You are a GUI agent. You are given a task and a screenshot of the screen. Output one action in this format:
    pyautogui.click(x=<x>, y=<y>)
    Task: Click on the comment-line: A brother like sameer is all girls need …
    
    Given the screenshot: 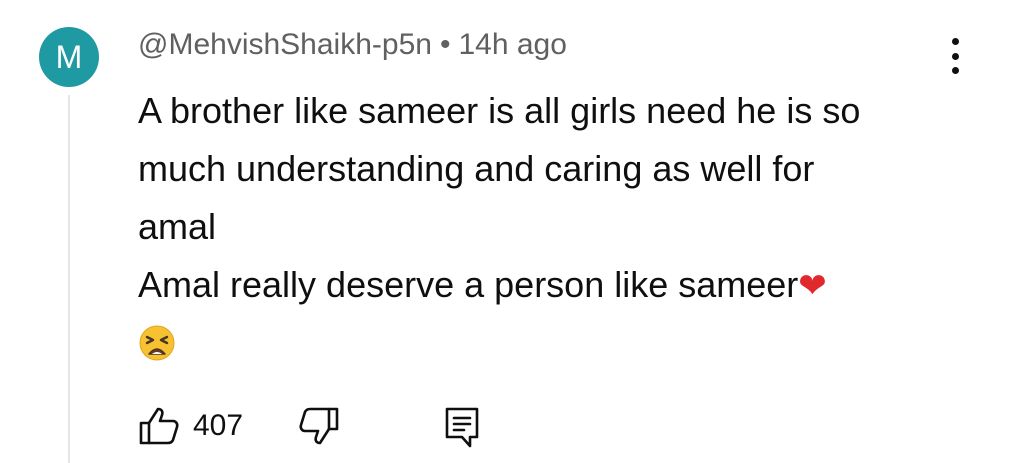 What is the action you would take?
    pyautogui.click(x=499, y=110)
    